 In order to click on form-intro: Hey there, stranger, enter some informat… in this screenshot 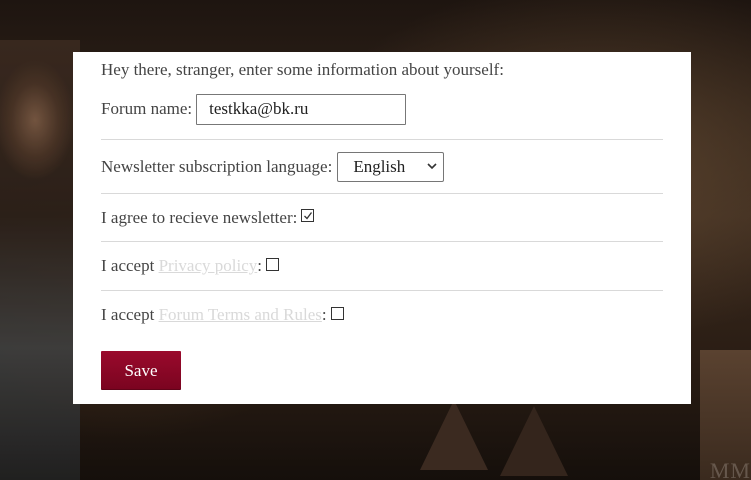, I will do `click(302, 69)`.